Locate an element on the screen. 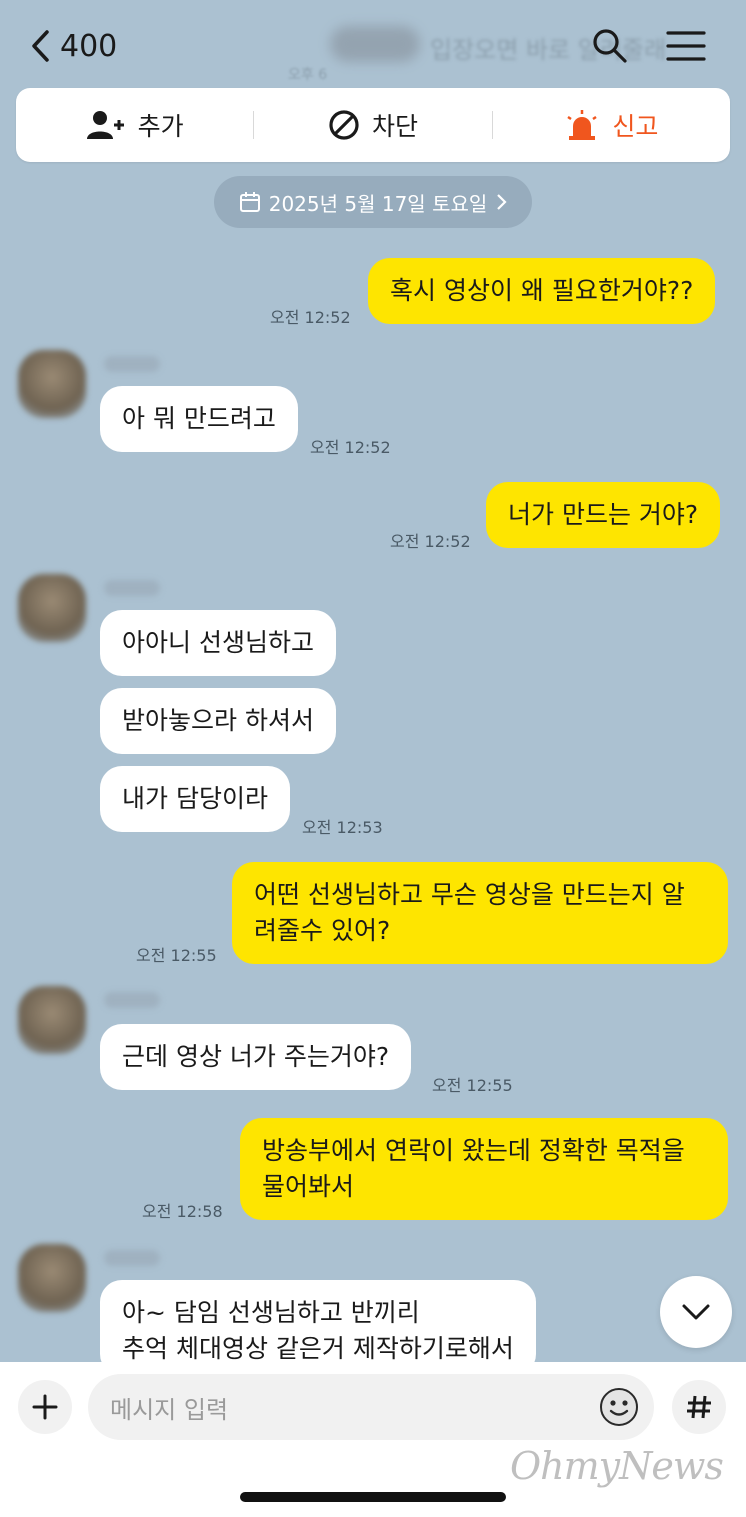 This screenshot has height=1517, width=746. block-icon is located at coordinates (344, 125).